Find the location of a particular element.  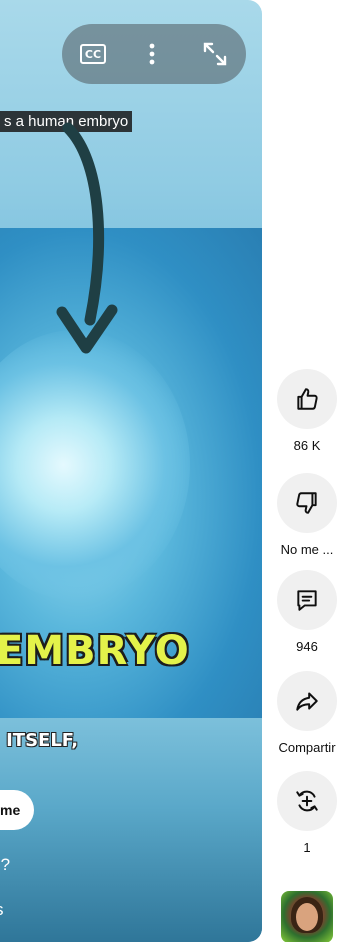

like-count: 86 K is located at coordinates (307, 445).